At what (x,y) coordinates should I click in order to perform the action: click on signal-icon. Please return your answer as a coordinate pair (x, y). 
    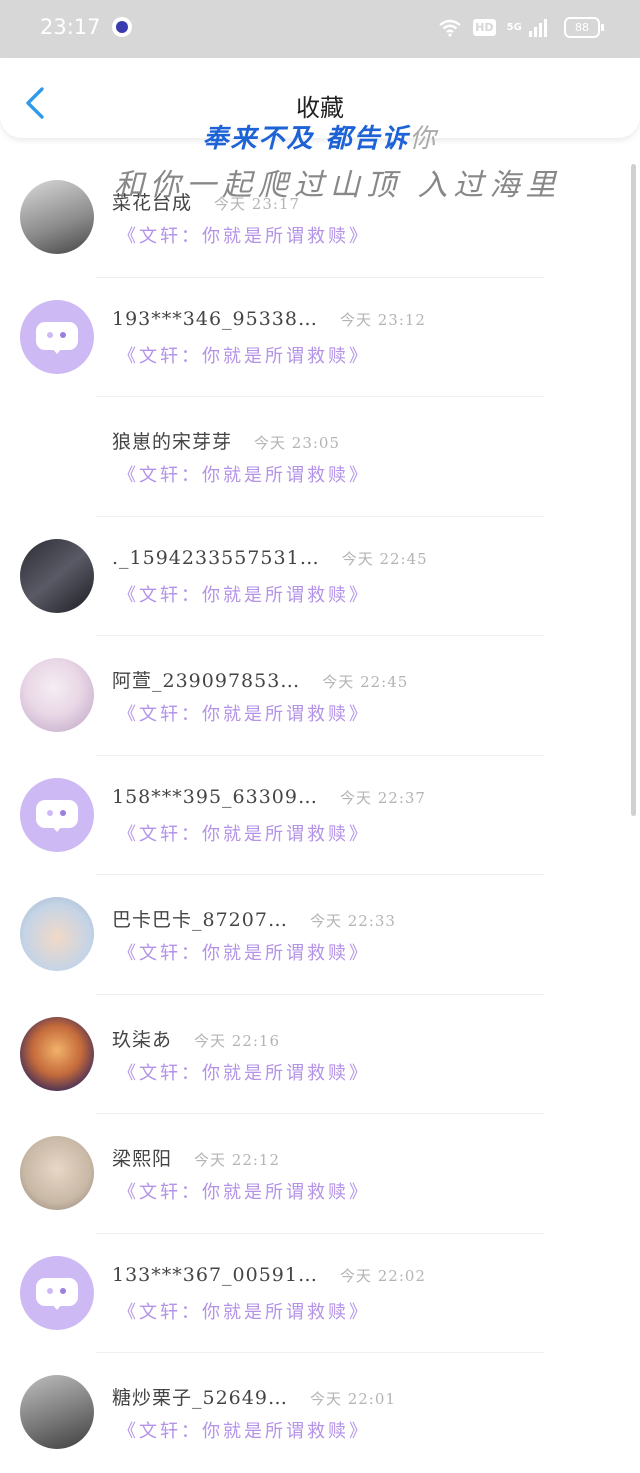
    Looking at the image, I should click on (537, 27).